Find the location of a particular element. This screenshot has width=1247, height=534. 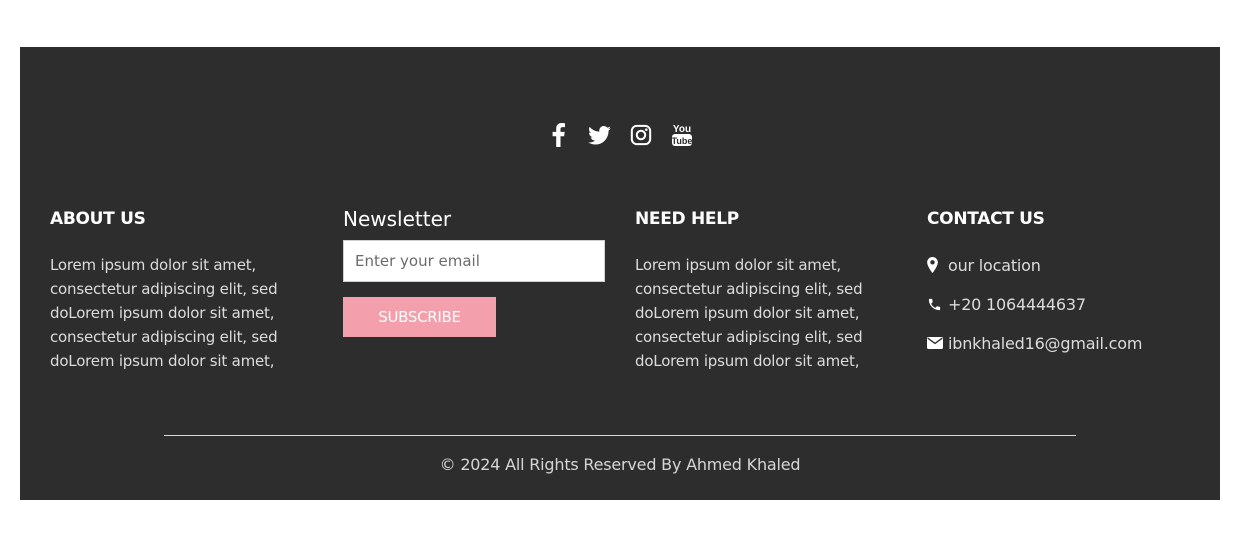

facebook-link is located at coordinates (558, 135).